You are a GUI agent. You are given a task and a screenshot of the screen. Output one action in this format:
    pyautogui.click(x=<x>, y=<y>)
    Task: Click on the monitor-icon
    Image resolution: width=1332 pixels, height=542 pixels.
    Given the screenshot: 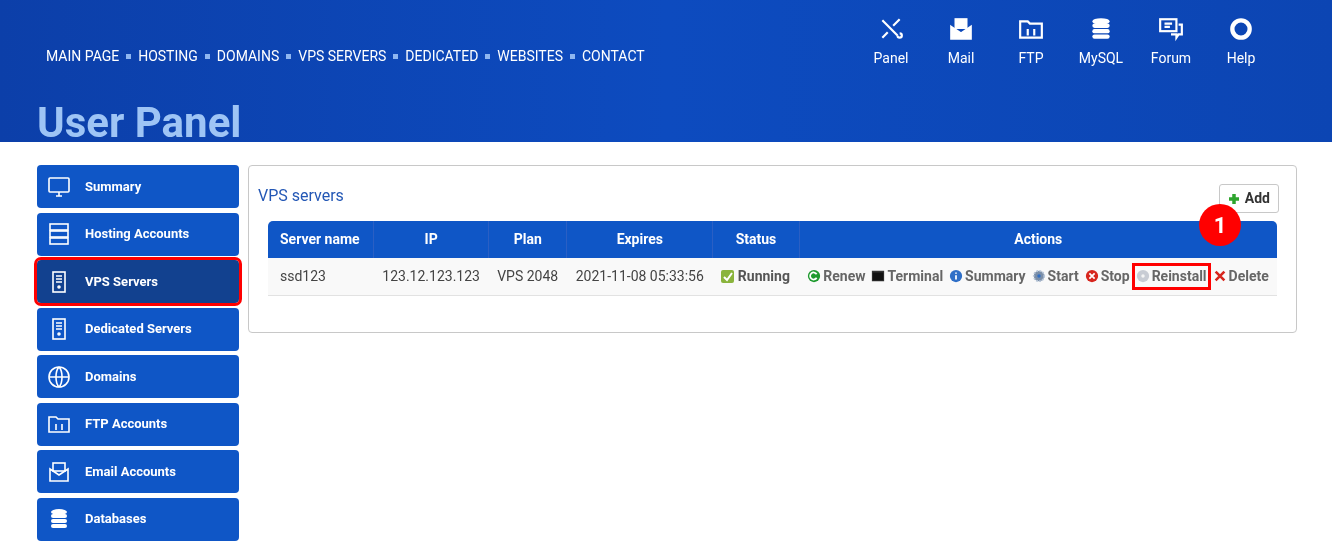 What is the action you would take?
    pyautogui.click(x=59, y=186)
    